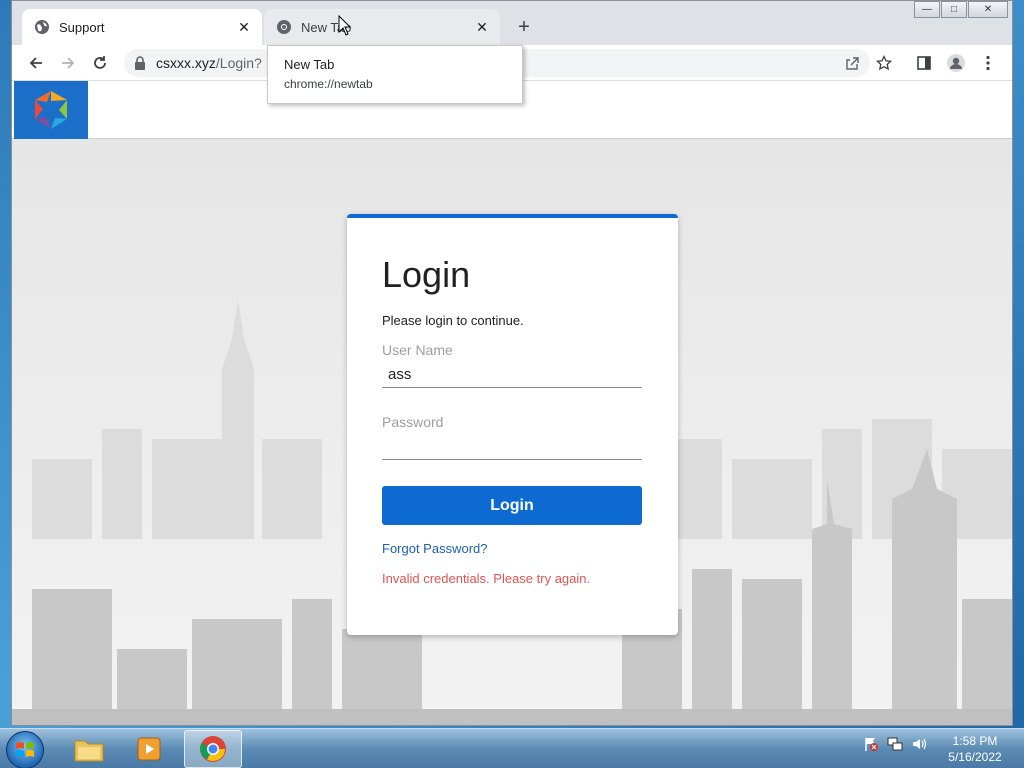 This screenshot has height=768, width=1024. Describe the element at coordinates (82, 27) in the screenshot. I see `tab-title: Support` at that location.